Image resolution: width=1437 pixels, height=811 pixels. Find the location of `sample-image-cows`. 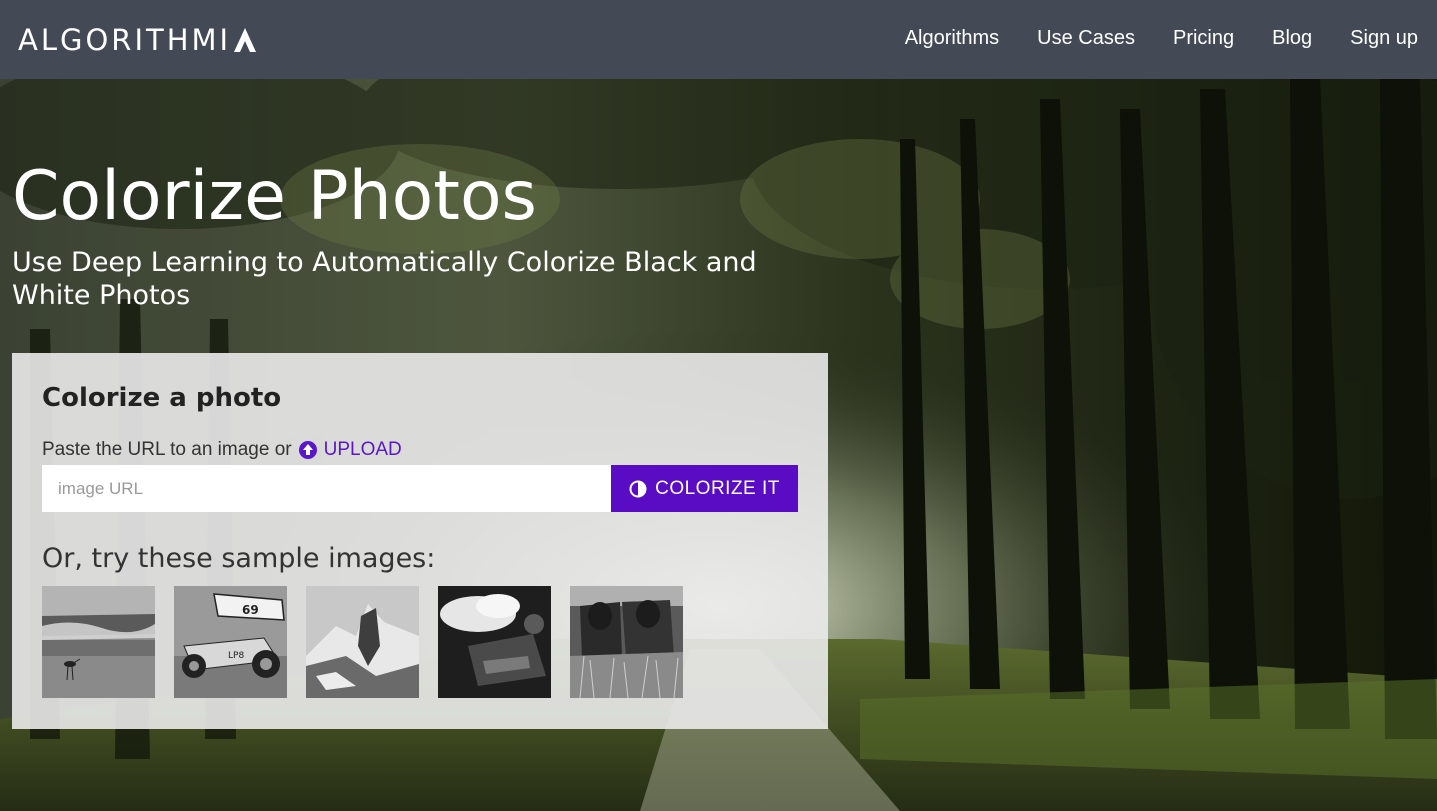

sample-image-cows is located at coordinates (626, 642).